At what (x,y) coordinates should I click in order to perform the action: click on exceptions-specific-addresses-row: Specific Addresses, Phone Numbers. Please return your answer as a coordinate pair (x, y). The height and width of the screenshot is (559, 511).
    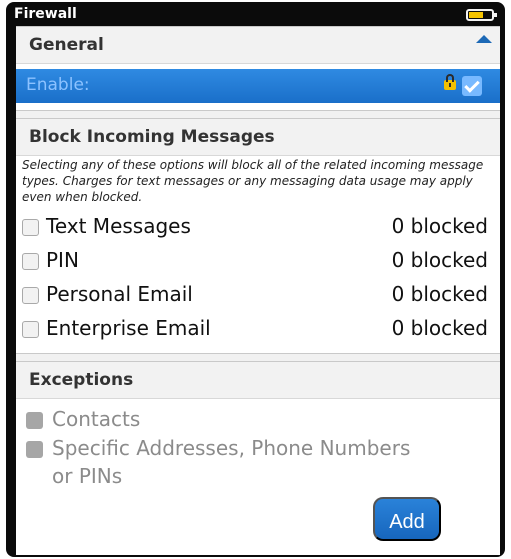
    Looking at the image, I should click on (258, 449).